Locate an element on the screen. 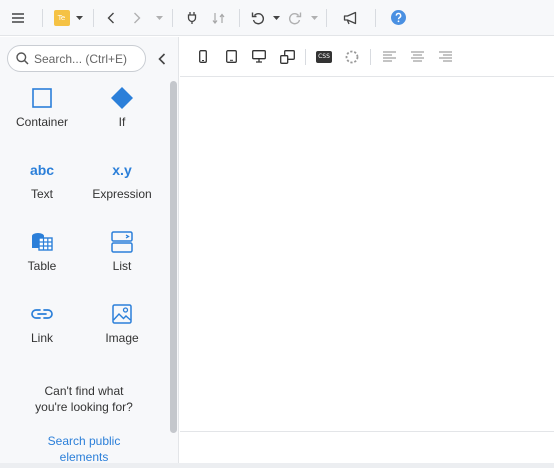 Image resolution: width=554 pixels, height=468 pixels. search-public-elements-link: Search public elements is located at coordinates (84, 449).